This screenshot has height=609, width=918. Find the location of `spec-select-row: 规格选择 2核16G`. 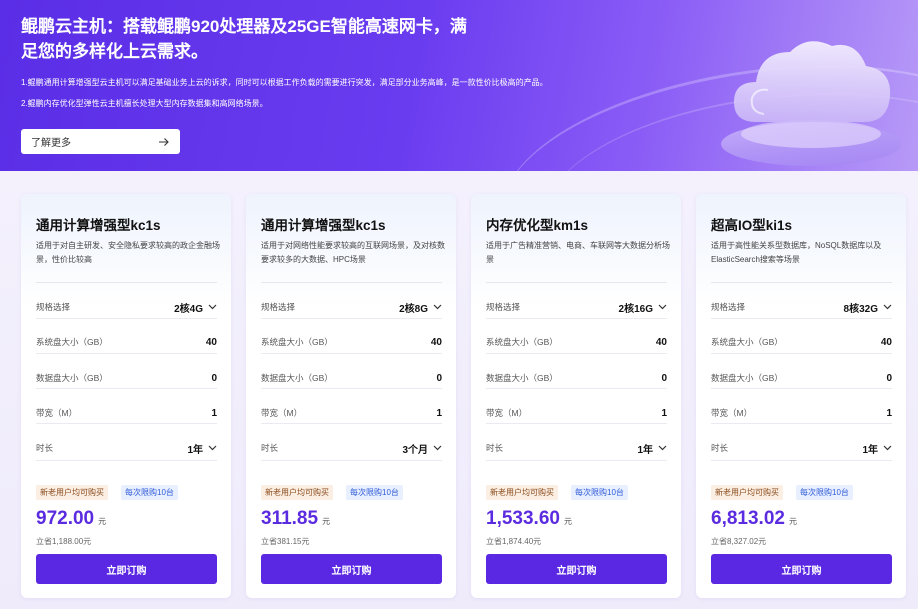

spec-select-row: 规格选择 2核16G is located at coordinates (576, 307).